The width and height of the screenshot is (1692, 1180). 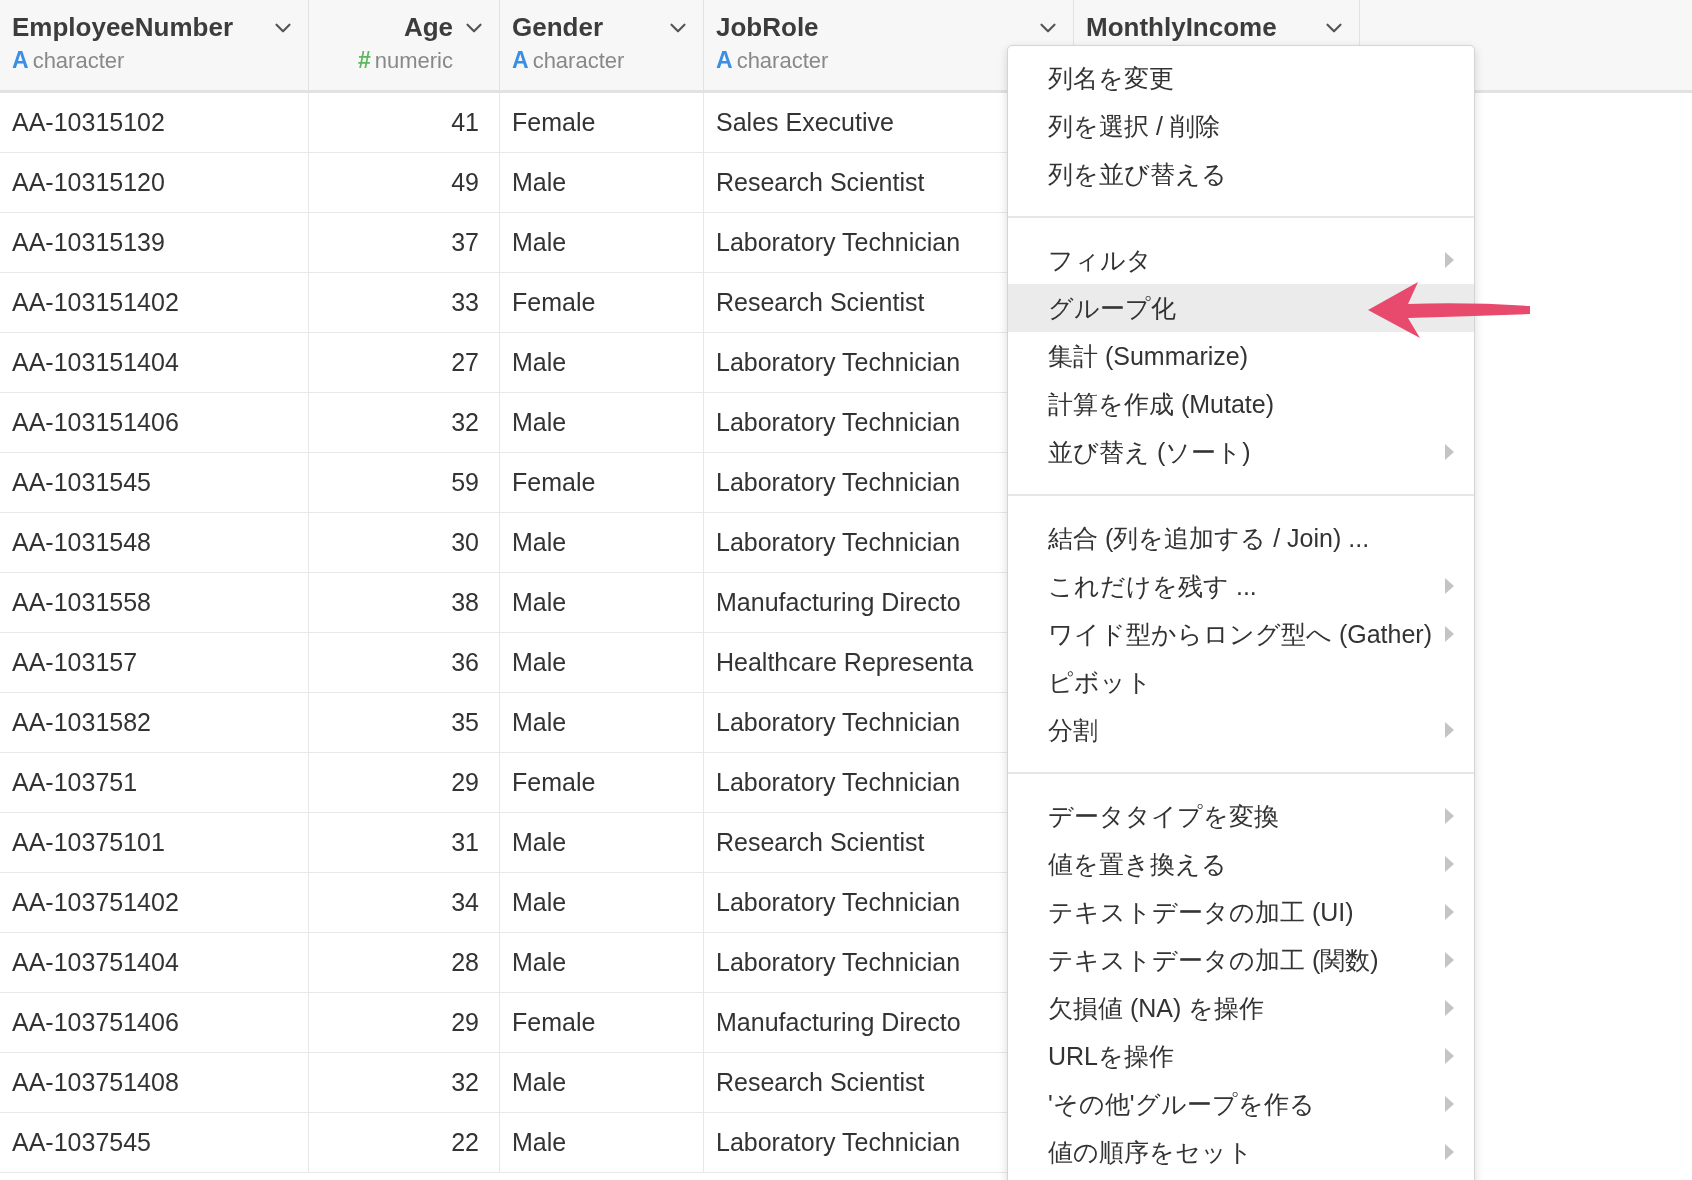 What do you see at coordinates (1241, 356) in the screenshot?
I see `menu-item: 集計 (Summarize)` at bounding box center [1241, 356].